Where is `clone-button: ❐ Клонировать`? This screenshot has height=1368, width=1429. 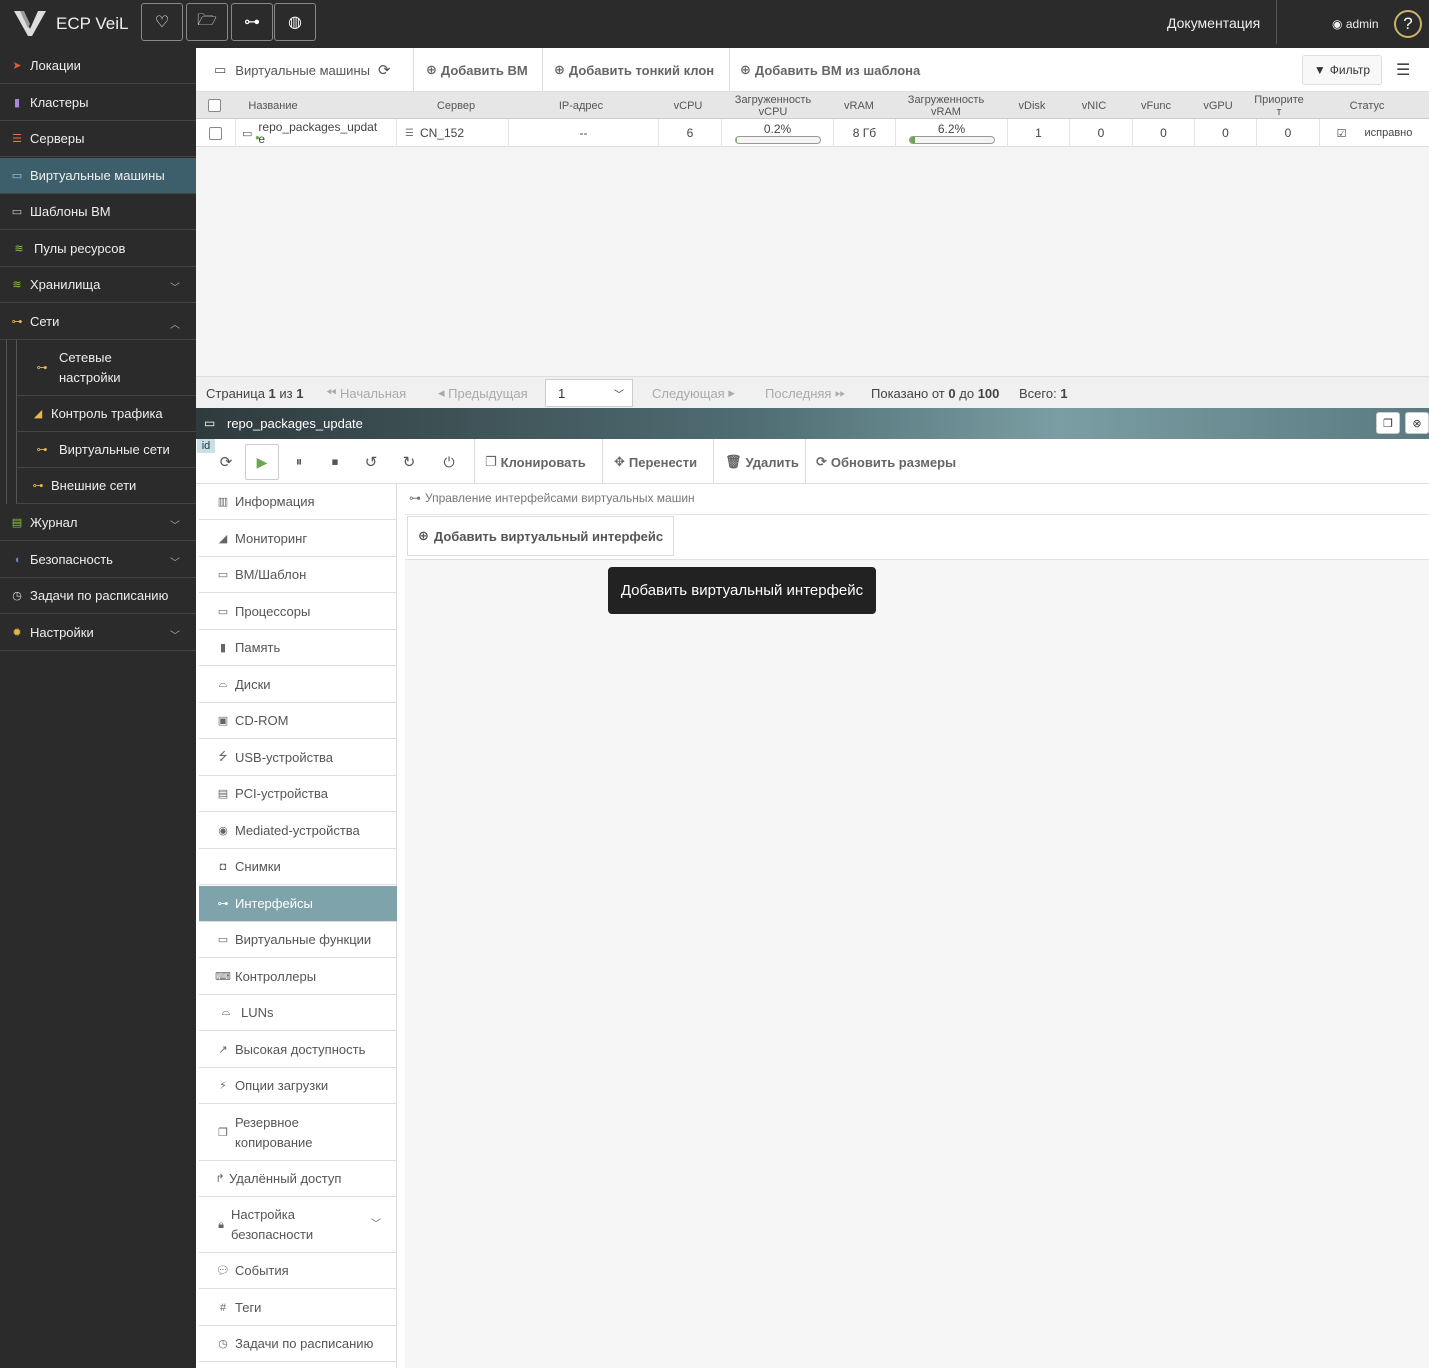
clone-button: ❐ Клонировать is located at coordinates (535, 462).